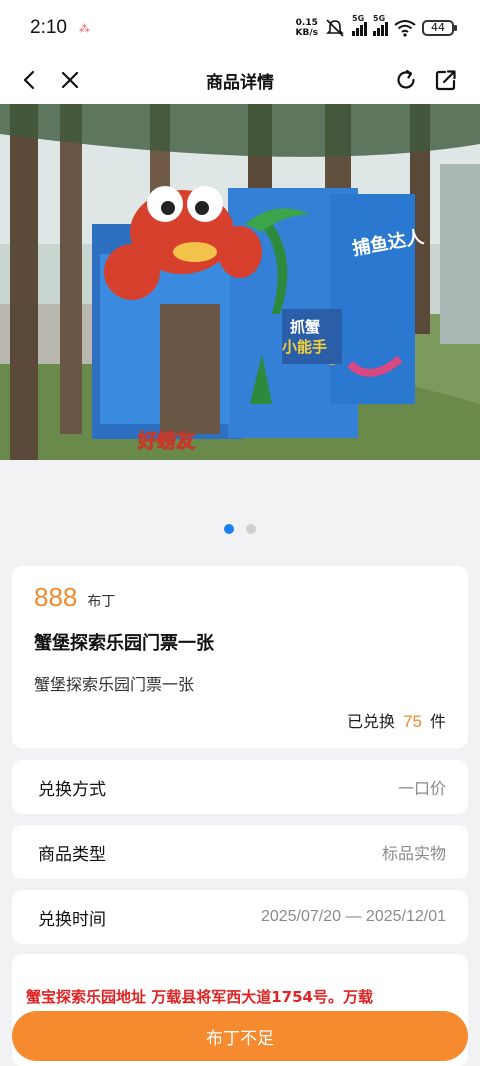 The width and height of the screenshot is (480, 1066). I want to click on share-button, so click(446, 80).